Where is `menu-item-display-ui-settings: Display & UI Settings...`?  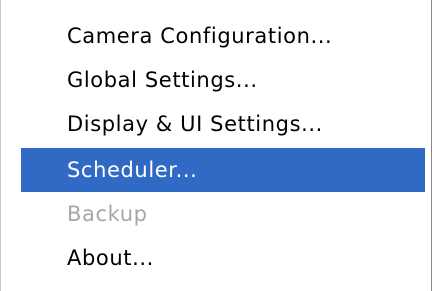 menu-item-display-ui-settings: Display & UI Settings... is located at coordinates (223, 124).